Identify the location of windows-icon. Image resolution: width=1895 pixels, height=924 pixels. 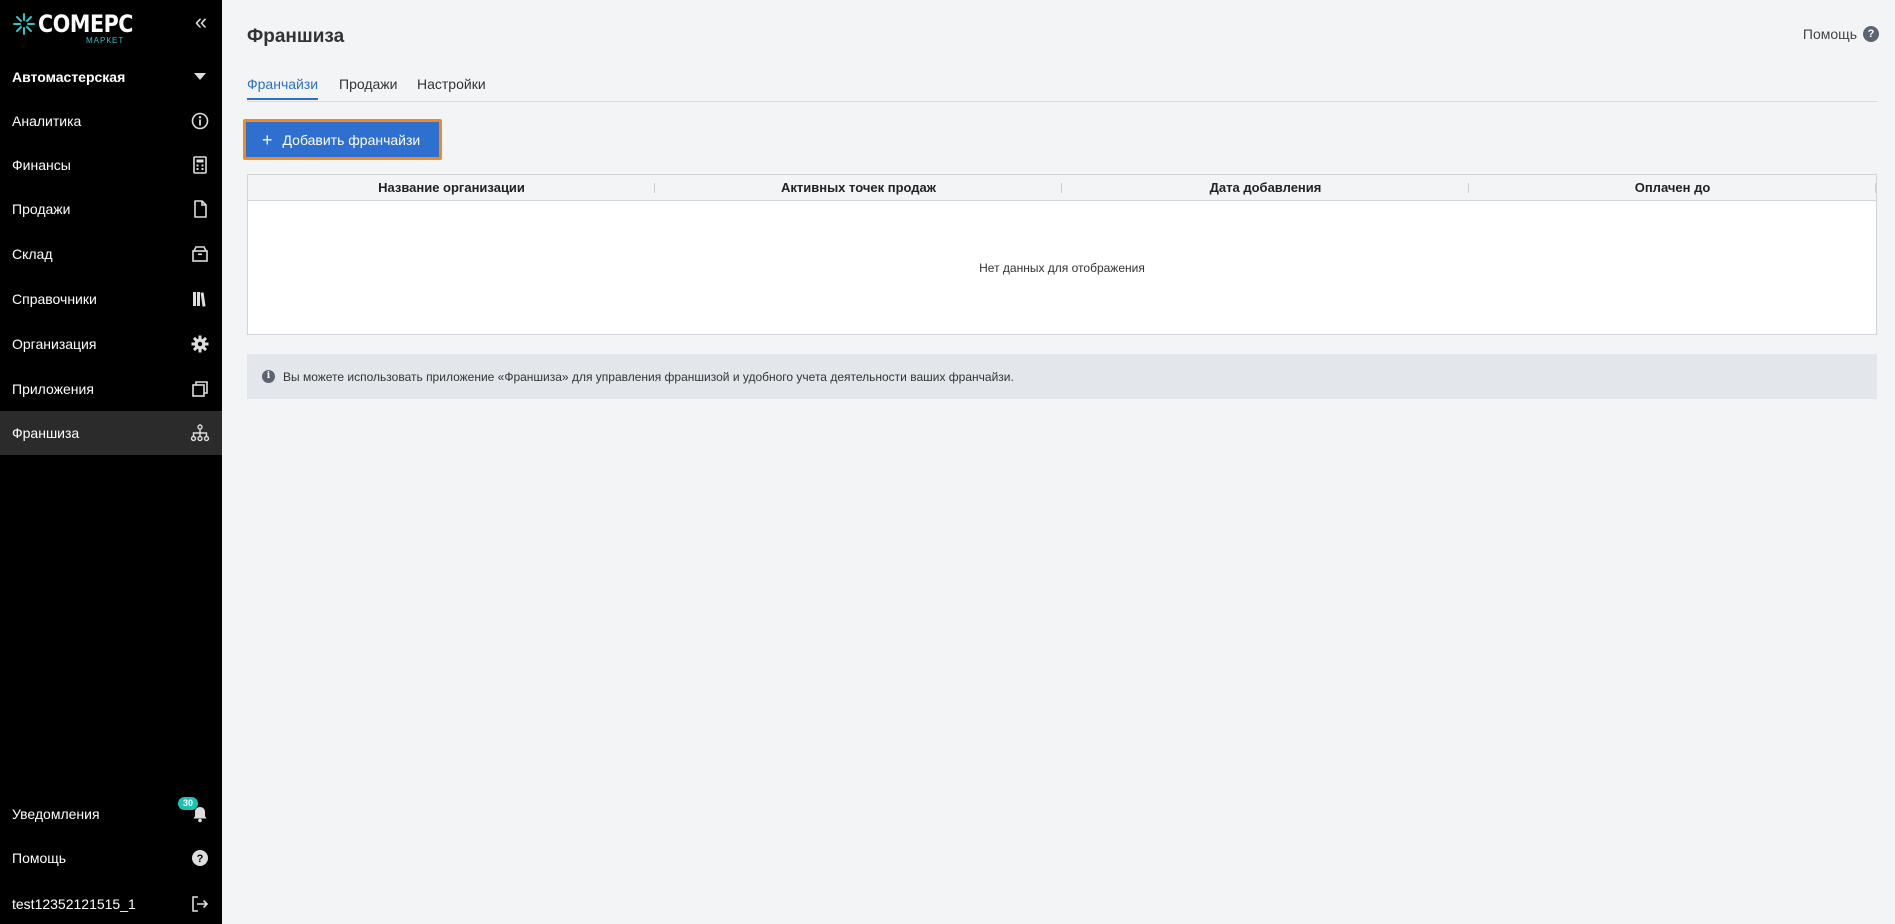
(200, 389).